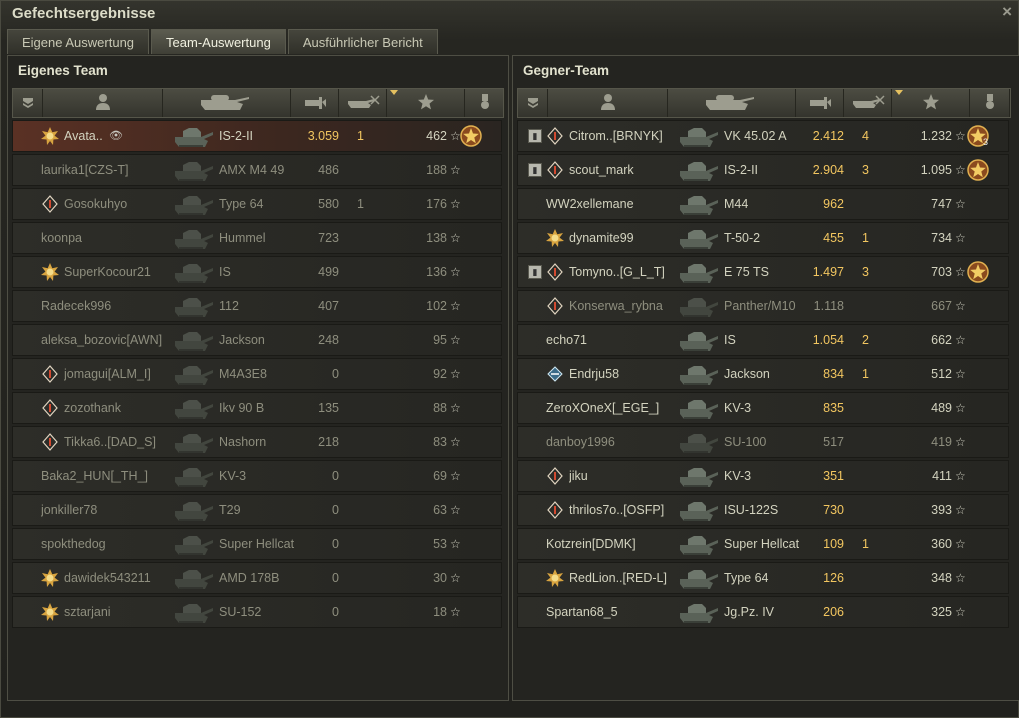 This screenshot has width=1019, height=718. I want to click on player-row: laurika1[CZS-T] AMX M4 49 486 188 ☆, so click(257, 170).